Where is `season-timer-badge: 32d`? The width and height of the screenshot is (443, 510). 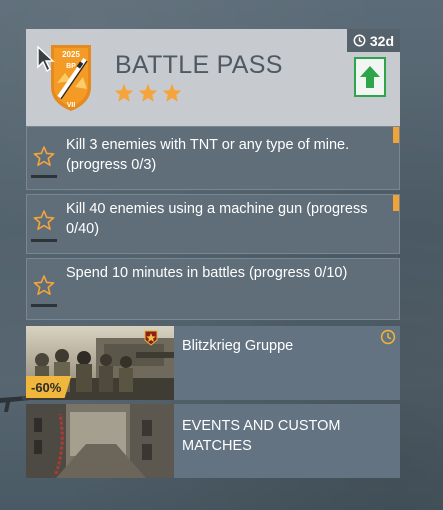
season-timer-badge: 32d is located at coordinates (373, 40).